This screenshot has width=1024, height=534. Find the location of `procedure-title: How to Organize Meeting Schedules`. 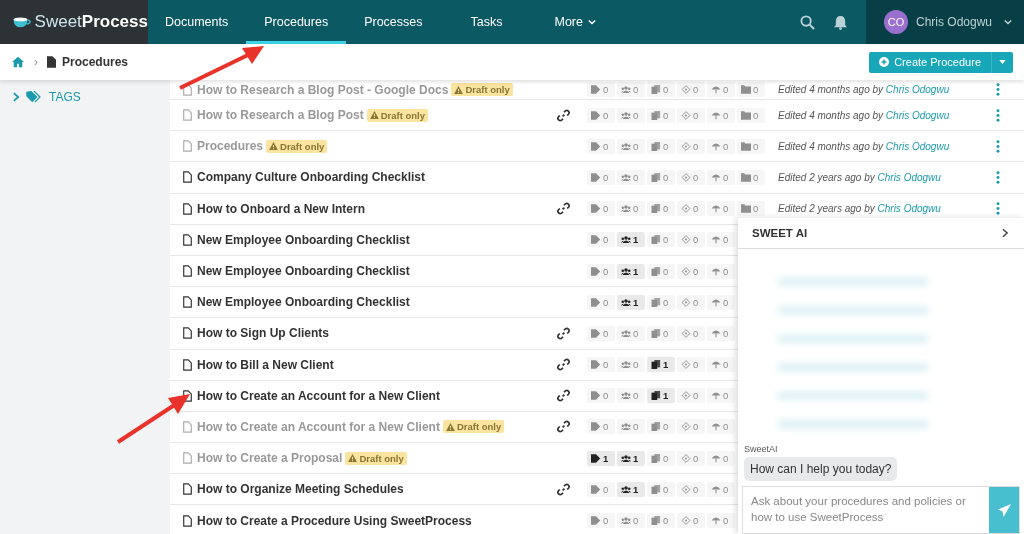

procedure-title: How to Organize Meeting Schedules is located at coordinates (300, 489).